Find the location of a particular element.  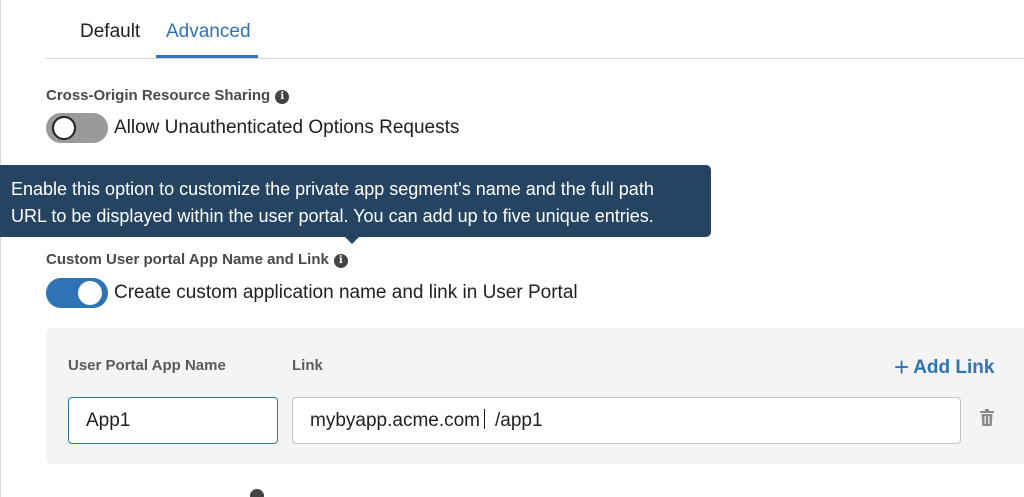

column-header-app-name: User Portal App Name is located at coordinates (147, 365).